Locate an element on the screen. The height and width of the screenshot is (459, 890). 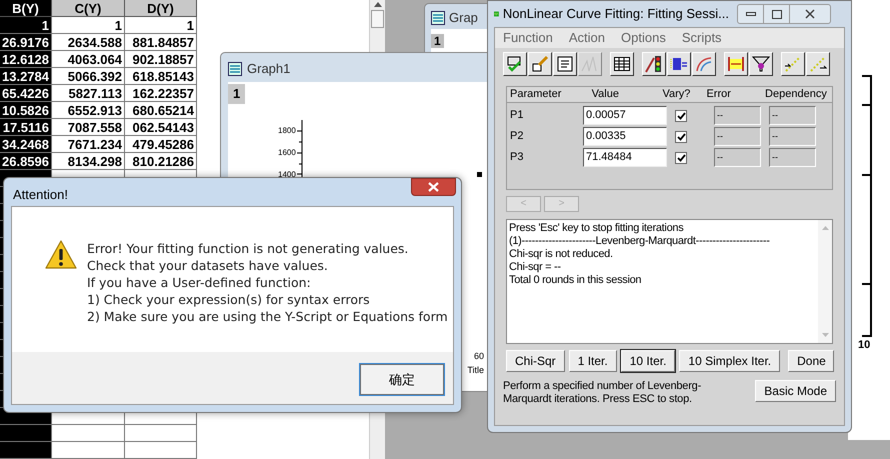
iteration-button: 10 Iter. is located at coordinates (648, 361).